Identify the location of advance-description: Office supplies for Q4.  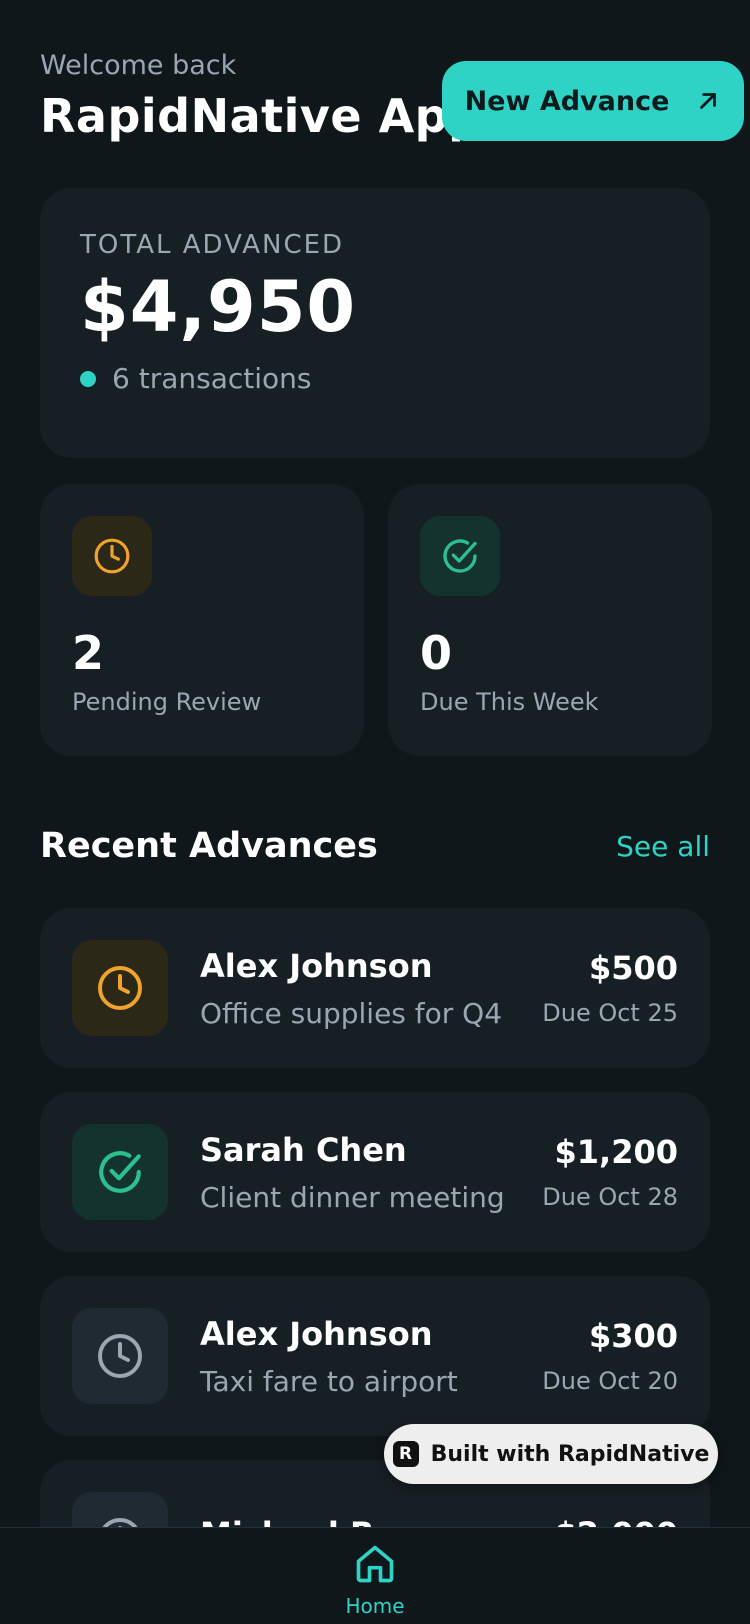
(351, 1013).